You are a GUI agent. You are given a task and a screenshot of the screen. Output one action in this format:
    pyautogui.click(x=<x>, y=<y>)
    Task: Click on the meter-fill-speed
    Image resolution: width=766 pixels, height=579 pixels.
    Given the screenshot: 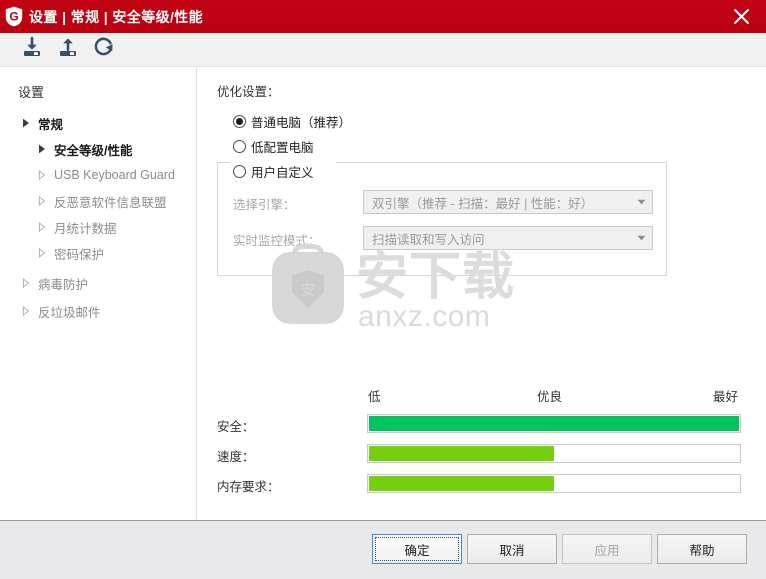 What is the action you would take?
    pyautogui.click(x=461, y=453)
    